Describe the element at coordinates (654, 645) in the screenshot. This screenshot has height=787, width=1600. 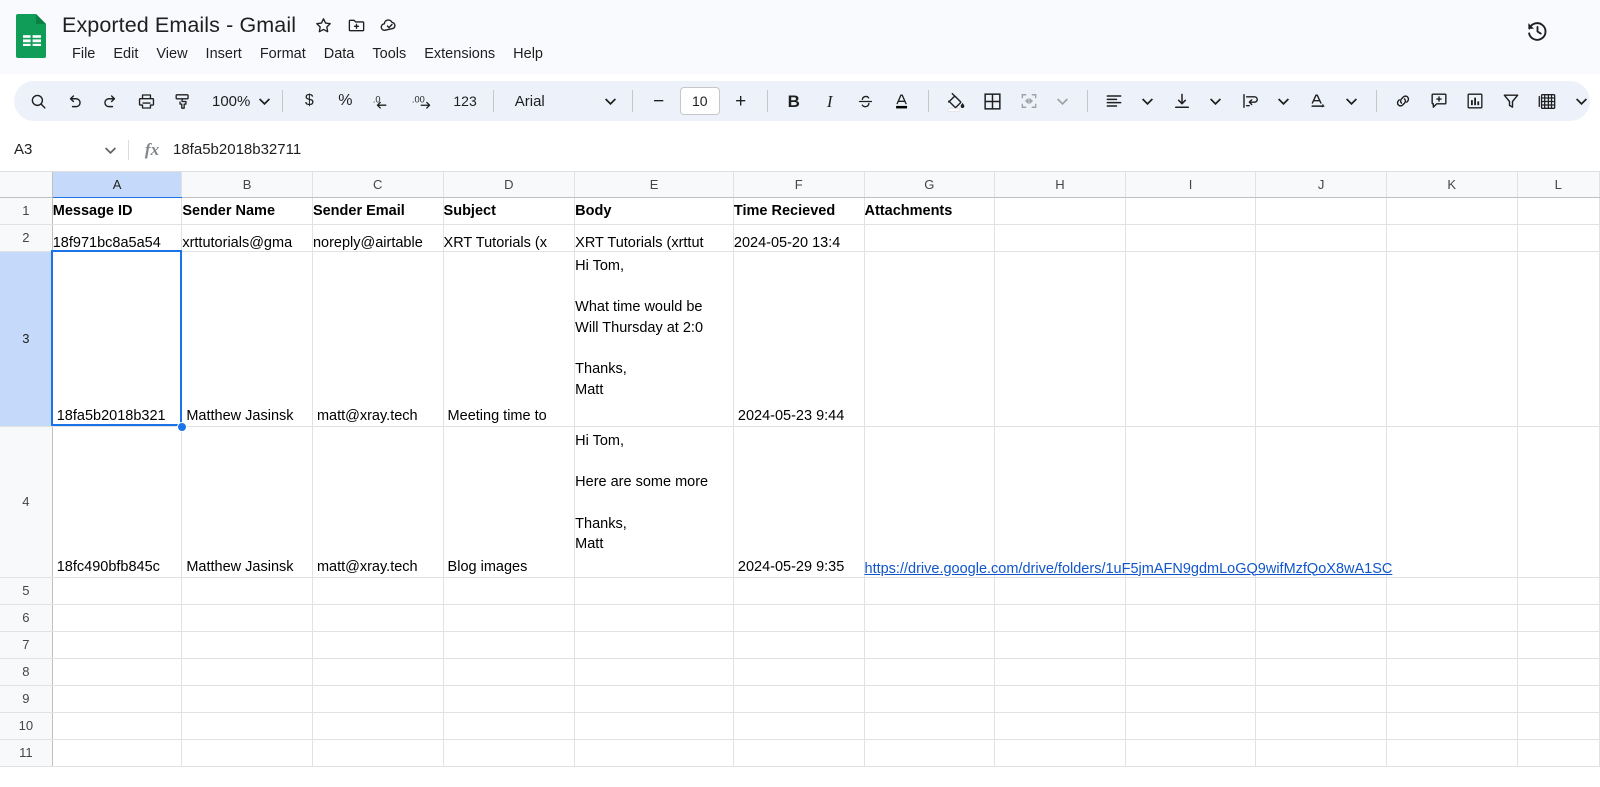
I see `cell-e7` at that location.